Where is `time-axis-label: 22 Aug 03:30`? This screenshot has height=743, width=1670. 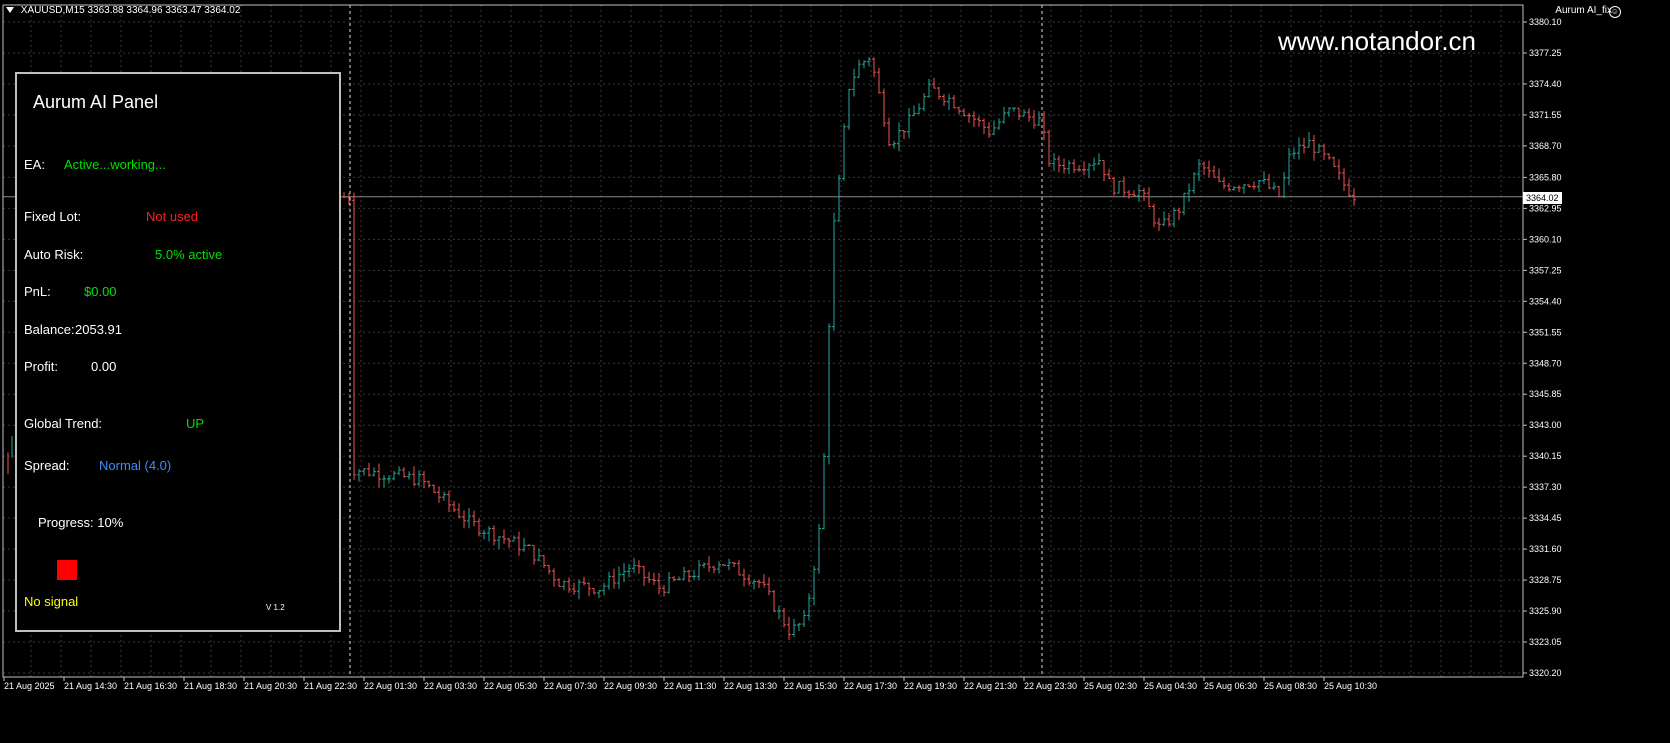
time-axis-label: 22 Aug 03:30 is located at coordinates (450, 686).